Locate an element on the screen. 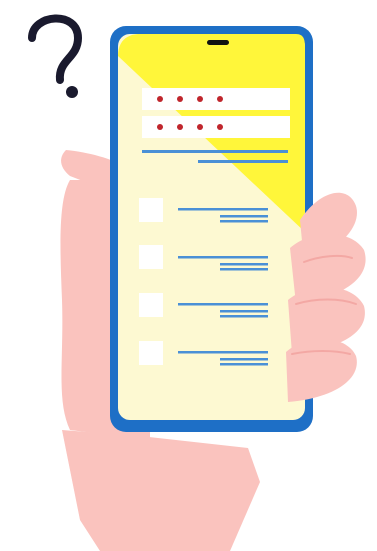 The height and width of the screenshot is (551, 377). finger-bottom is located at coordinates (321, 370).